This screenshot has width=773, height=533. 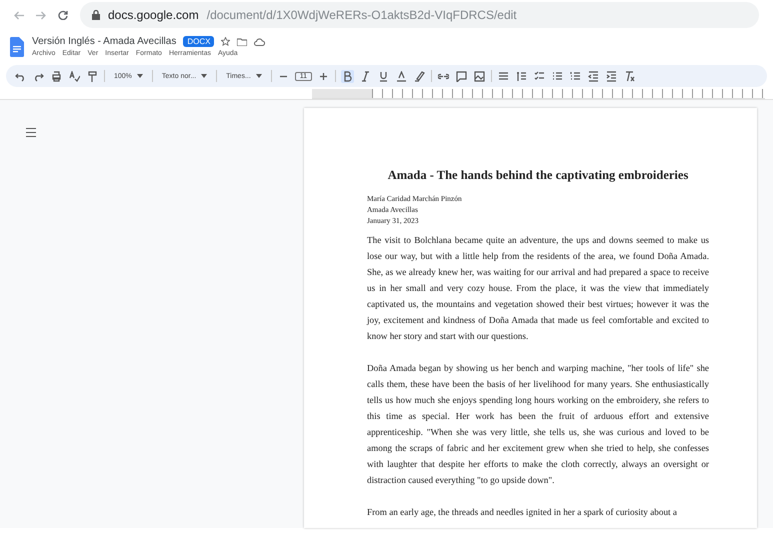 I want to click on ruler, so click(x=538, y=94).